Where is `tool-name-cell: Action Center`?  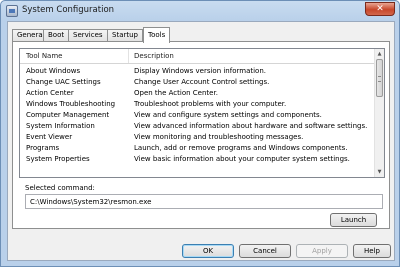
tool-name-cell: Action Center is located at coordinates (50, 93).